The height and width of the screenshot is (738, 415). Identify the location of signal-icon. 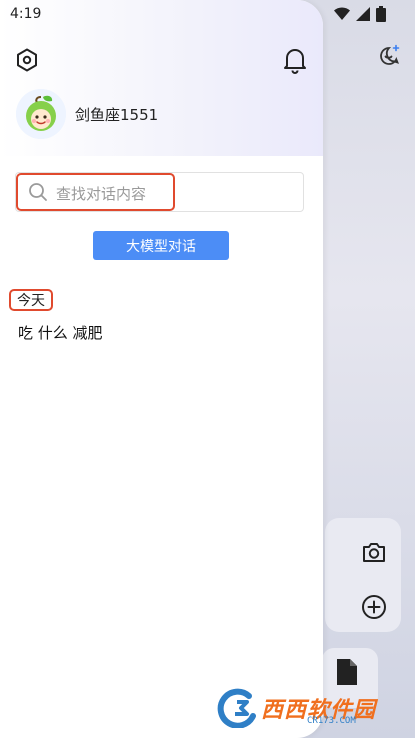
(363, 14).